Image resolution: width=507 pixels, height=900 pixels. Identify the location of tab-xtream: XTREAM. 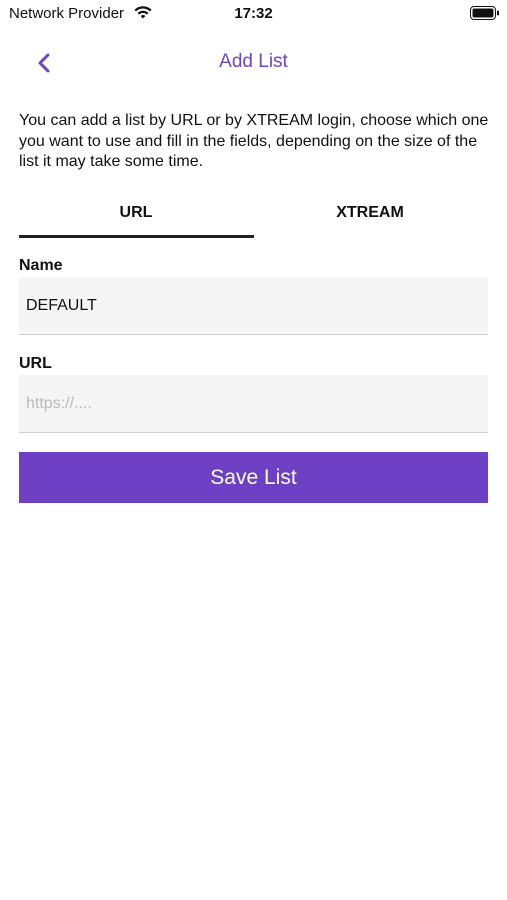
(370, 218).